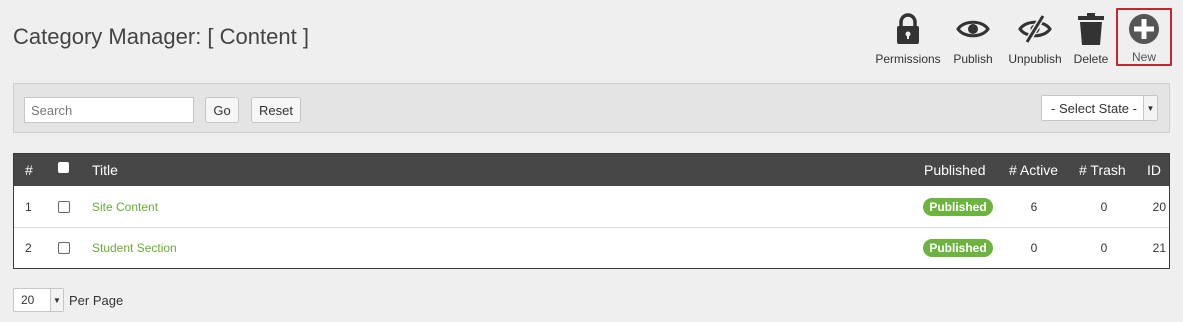  Describe the element at coordinates (955, 170) in the screenshot. I see `header-published: Published` at that location.